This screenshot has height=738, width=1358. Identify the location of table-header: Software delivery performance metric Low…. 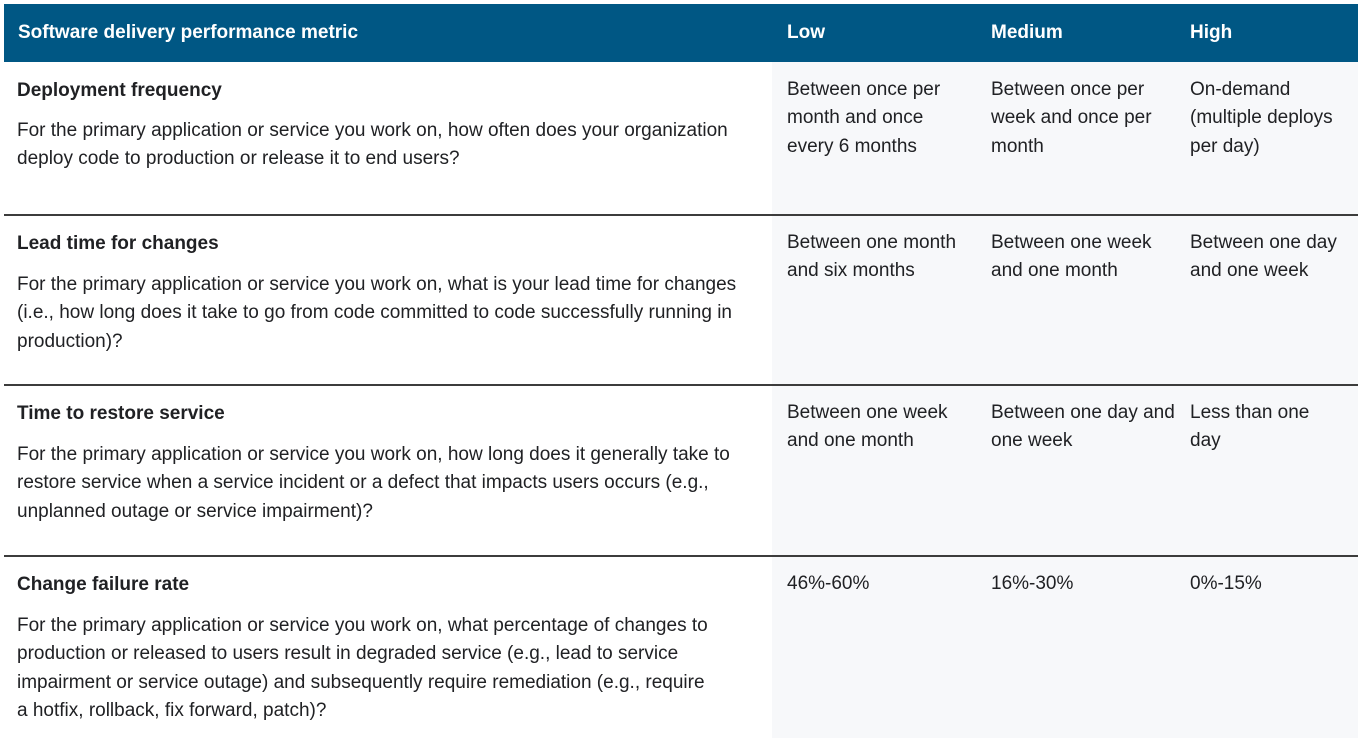
(681, 33).